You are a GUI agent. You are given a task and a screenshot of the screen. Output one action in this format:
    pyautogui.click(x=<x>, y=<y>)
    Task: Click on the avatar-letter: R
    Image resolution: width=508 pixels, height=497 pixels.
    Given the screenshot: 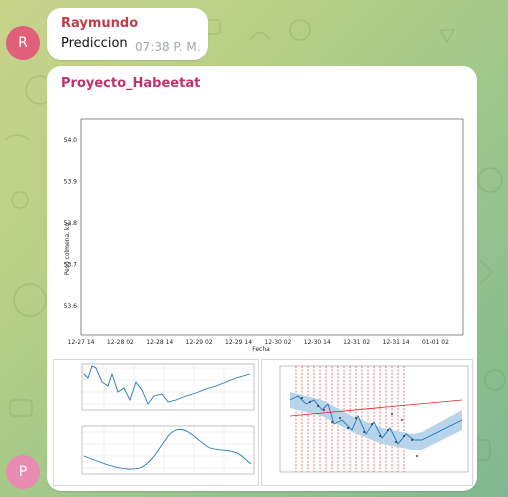 What is the action you would take?
    pyautogui.click(x=23, y=43)
    